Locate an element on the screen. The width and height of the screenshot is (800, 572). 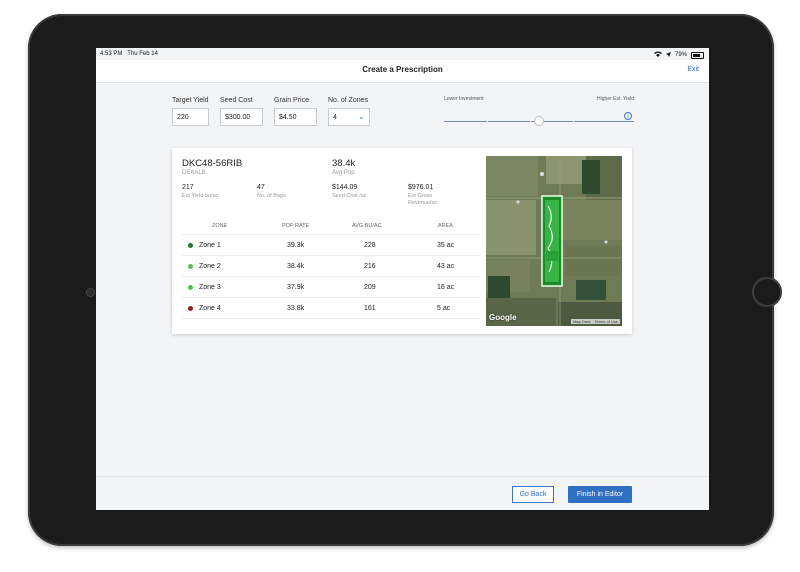
header-avg-bu: AVG BU/AC is located at coordinates (367, 226).